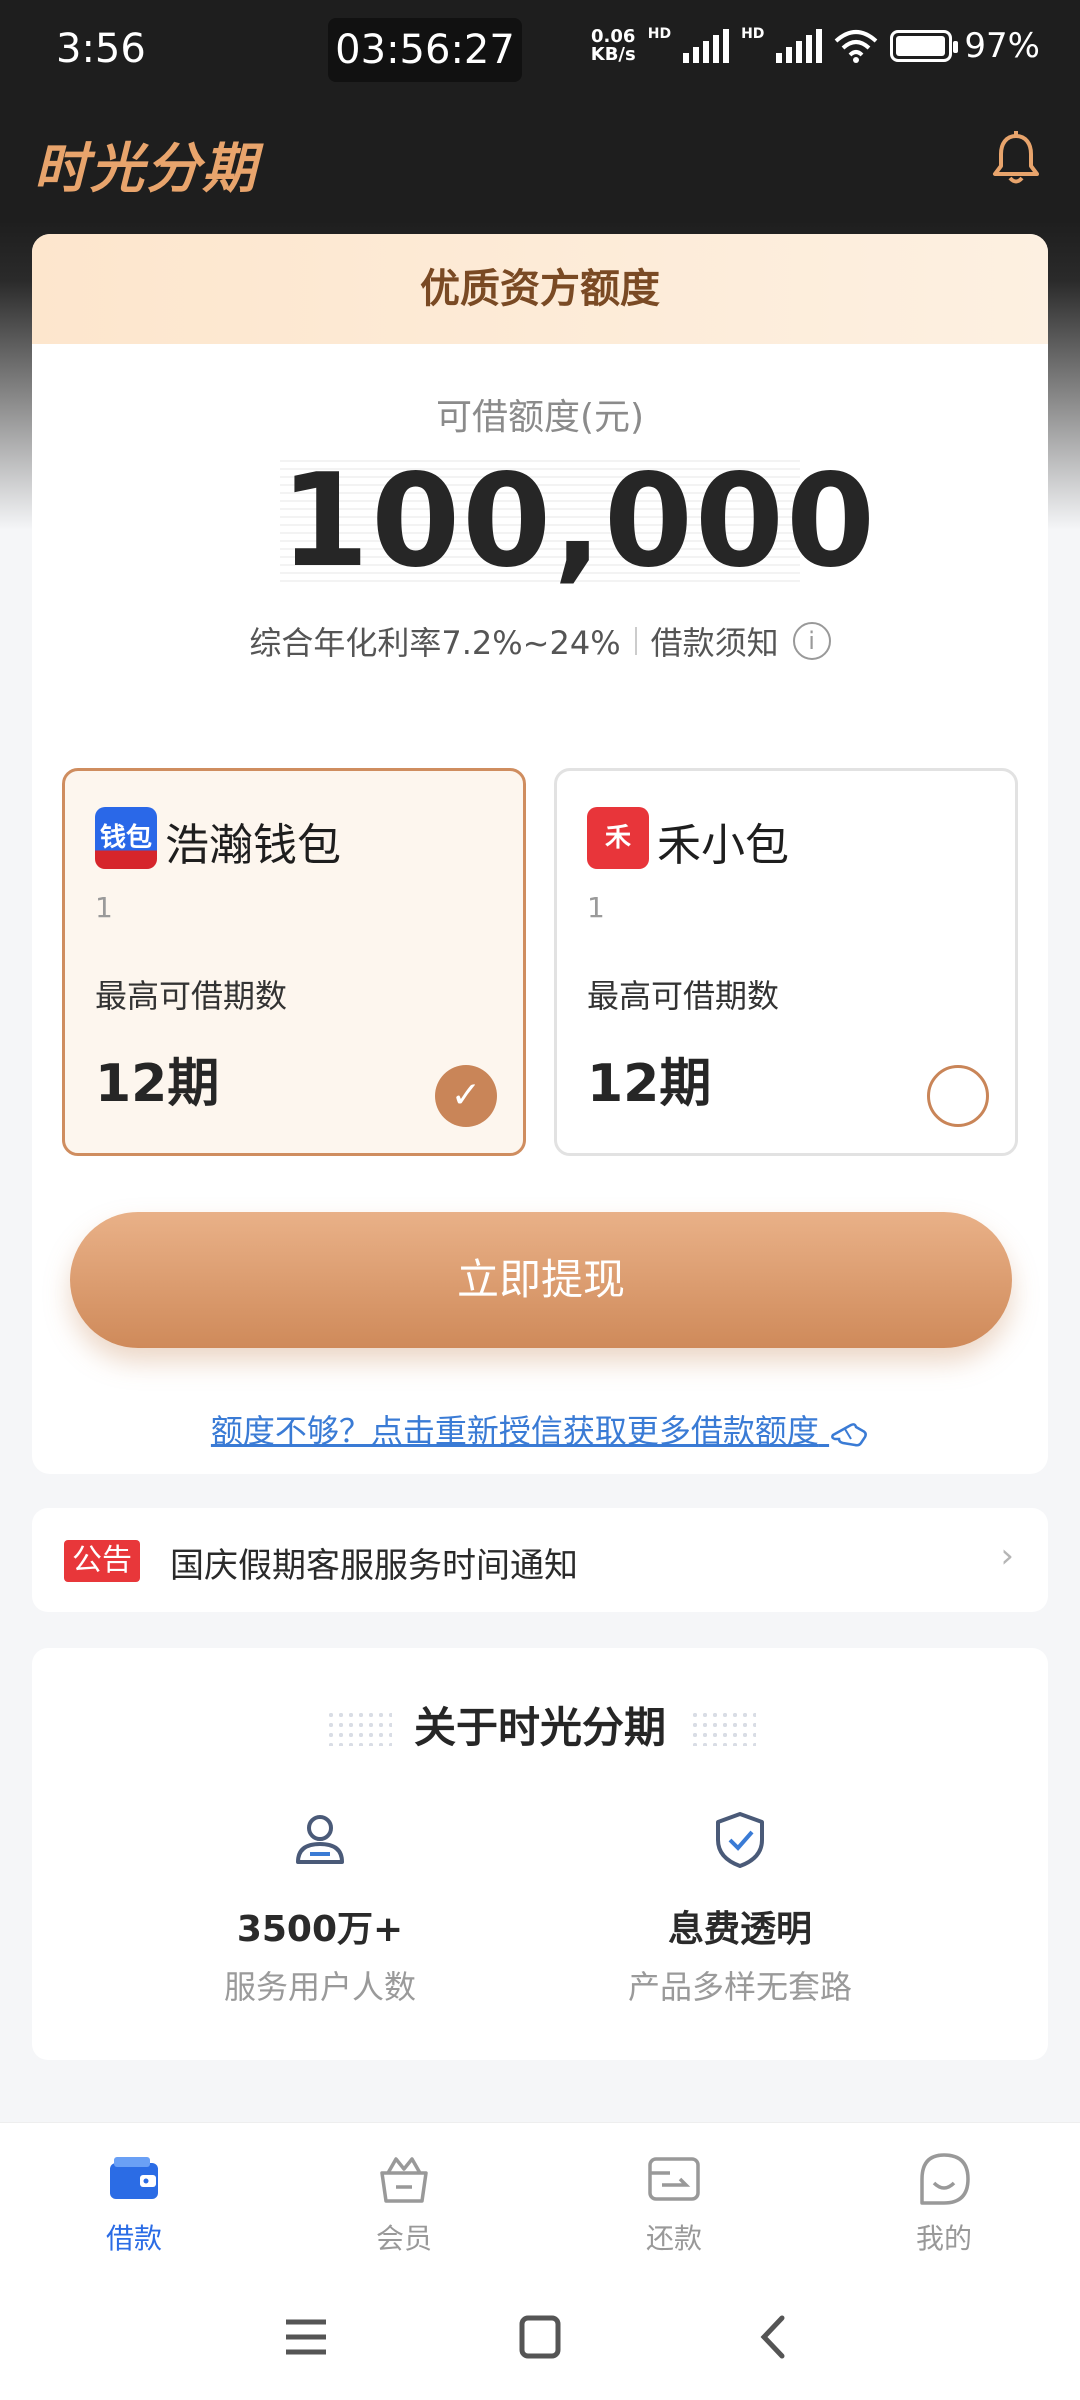  I want to click on wifi-icon, so click(856, 46).